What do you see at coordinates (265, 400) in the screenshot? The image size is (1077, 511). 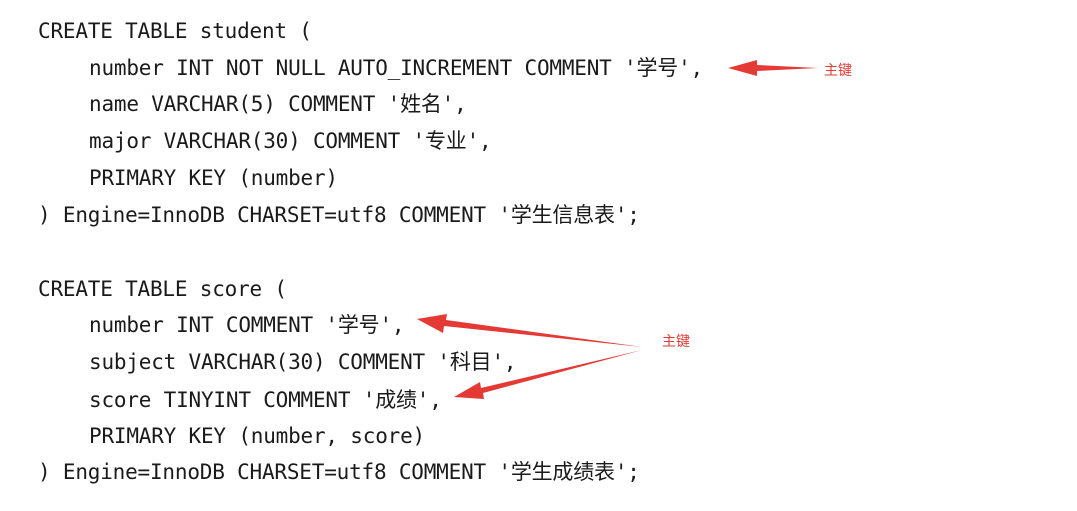 I see `code-line: score TINYINT COMMENT '成绩',` at bounding box center [265, 400].